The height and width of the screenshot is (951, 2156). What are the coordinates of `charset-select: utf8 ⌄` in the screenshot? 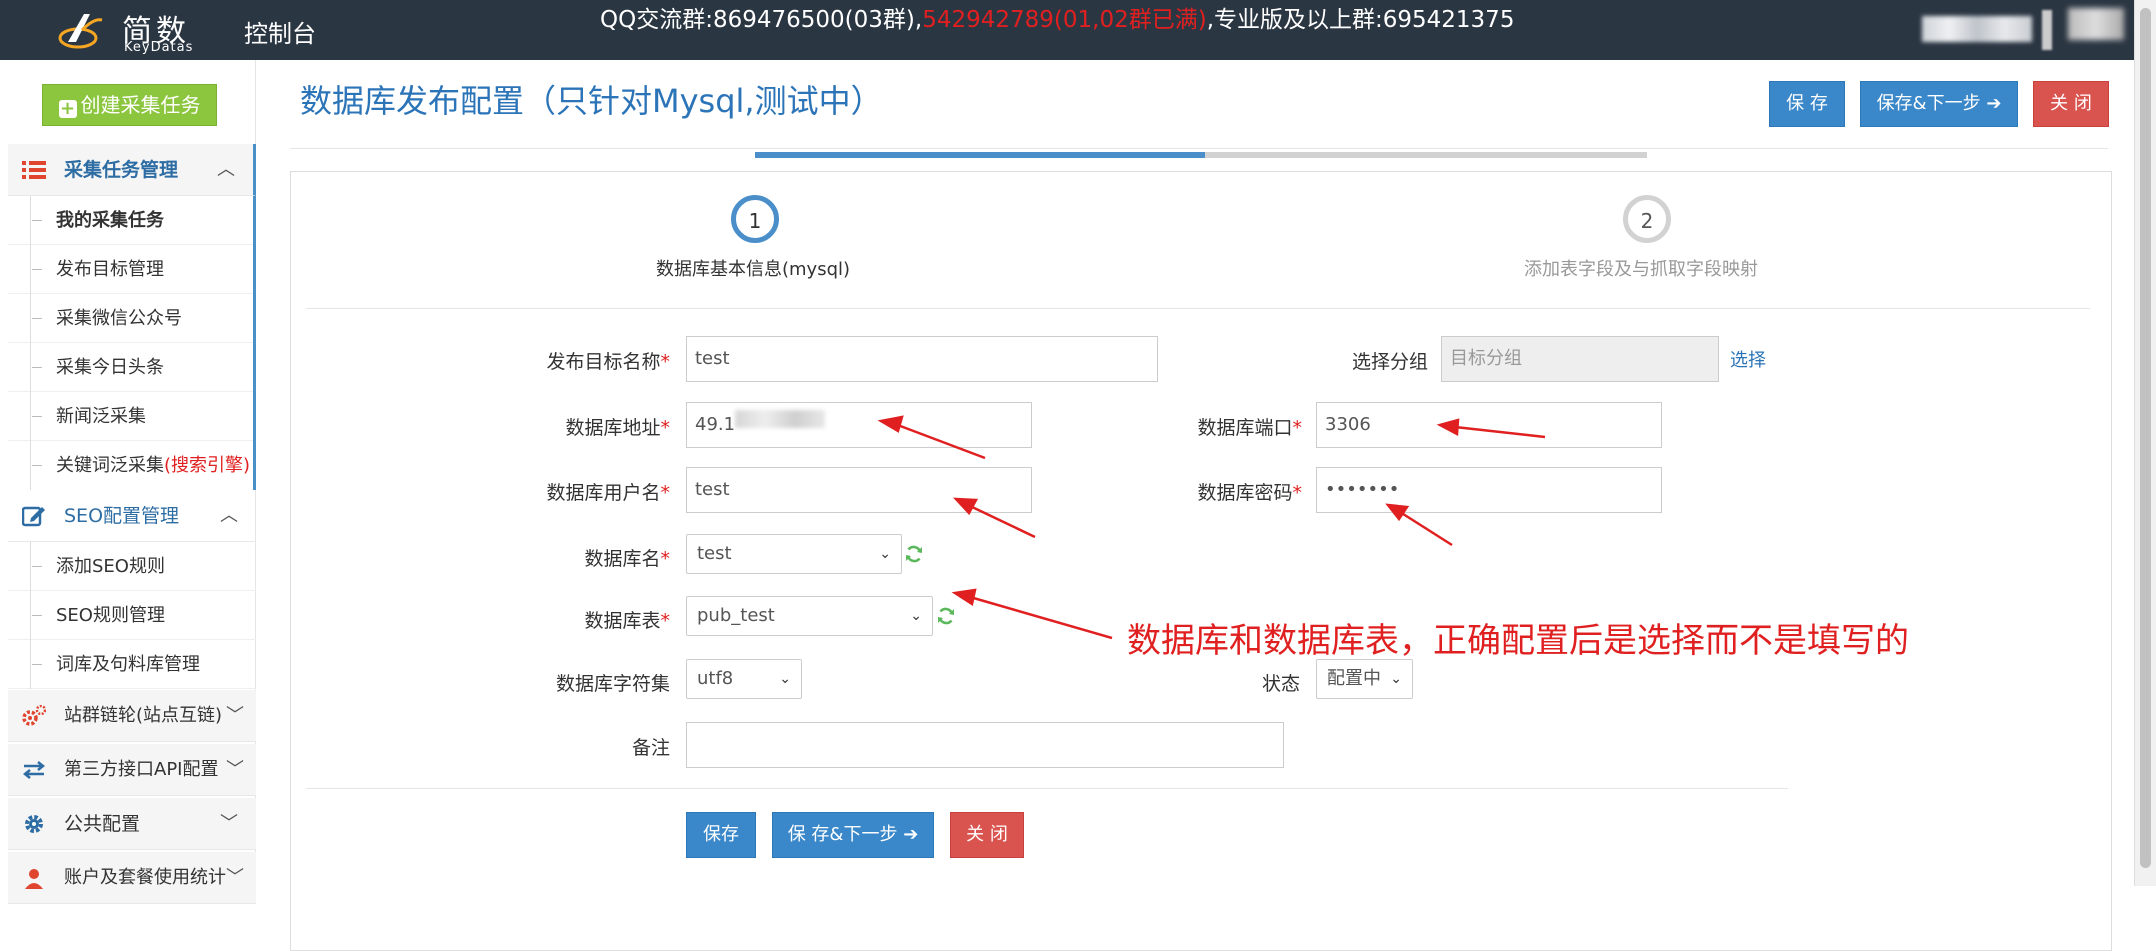 It's located at (744, 679).